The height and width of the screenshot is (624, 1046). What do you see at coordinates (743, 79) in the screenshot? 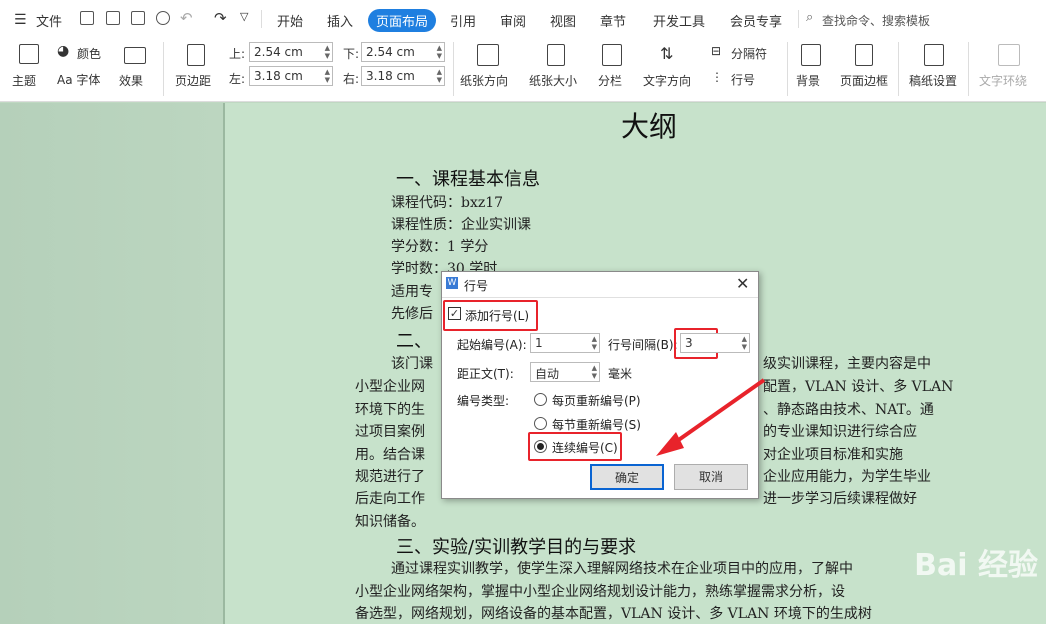
I see `line-numbers-button: 行号` at bounding box center [743, 79].